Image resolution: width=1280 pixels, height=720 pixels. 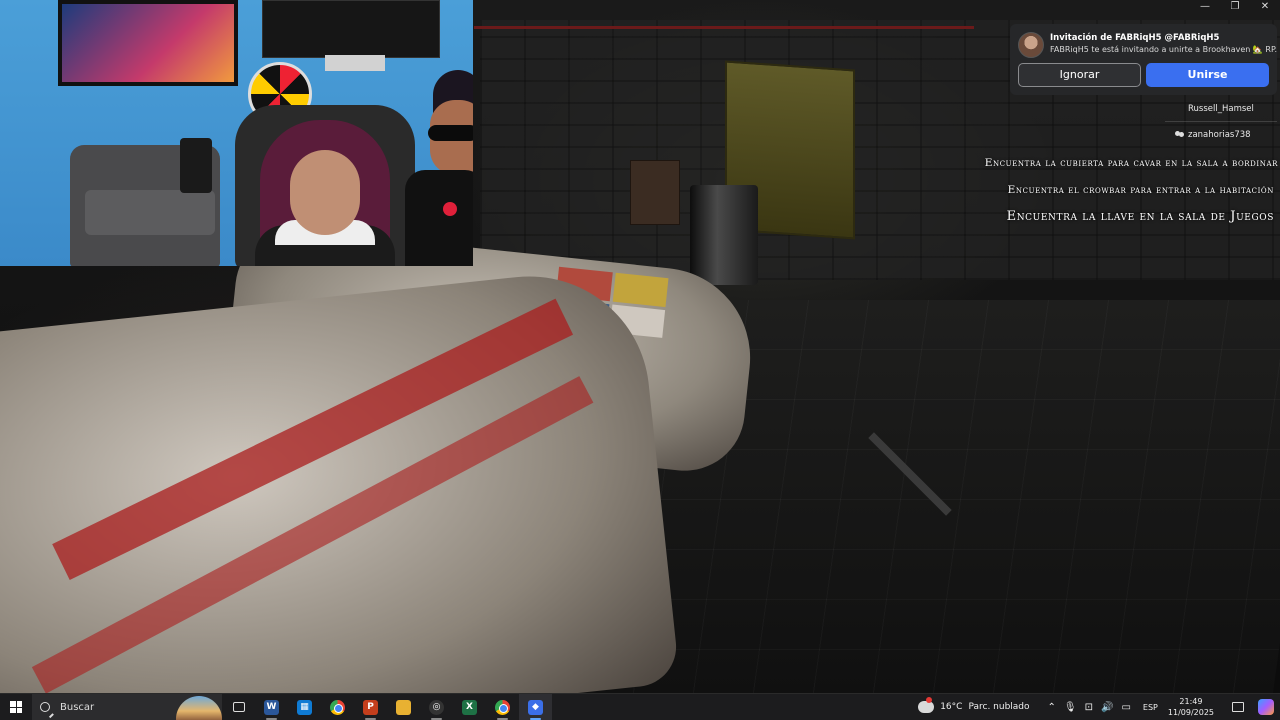 I want to click on chrome-icon, so click(x=337, y=707).